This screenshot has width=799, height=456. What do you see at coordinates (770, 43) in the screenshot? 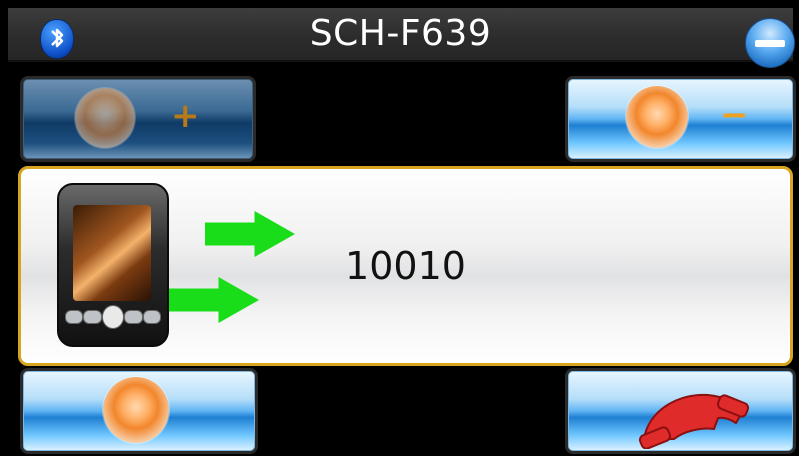
I see `minimize-icon` at bounding box center [770, 43].